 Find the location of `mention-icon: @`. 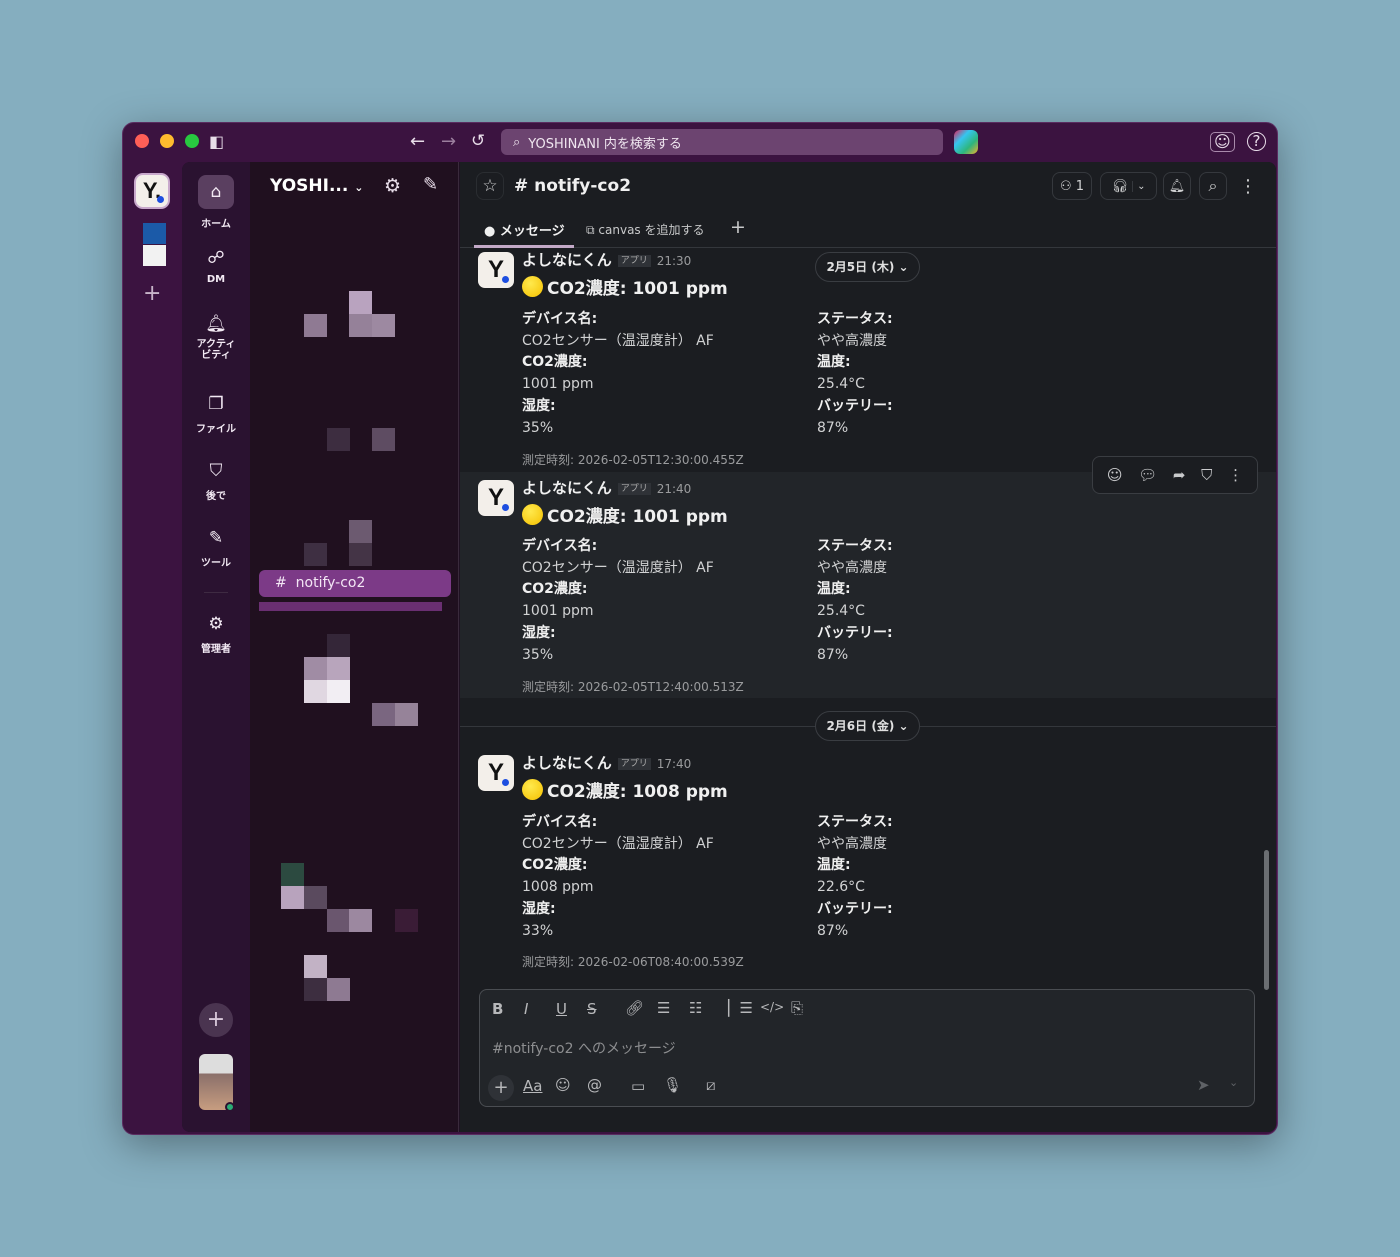

mention-icon: @ is located at coordinates (594, 1085).